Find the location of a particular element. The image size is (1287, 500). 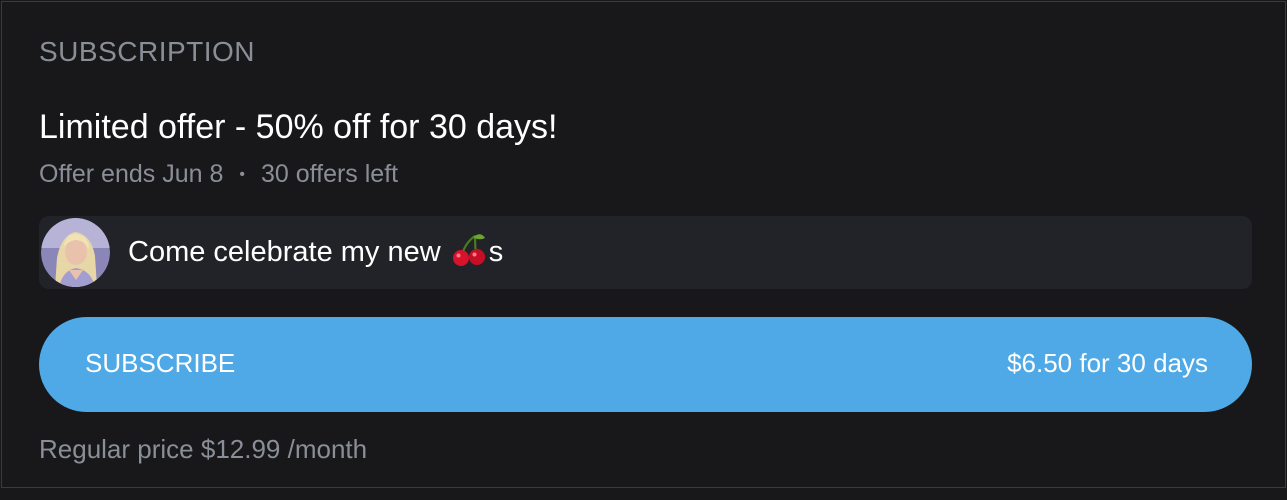

avatar is located at coordinates (75, 252).